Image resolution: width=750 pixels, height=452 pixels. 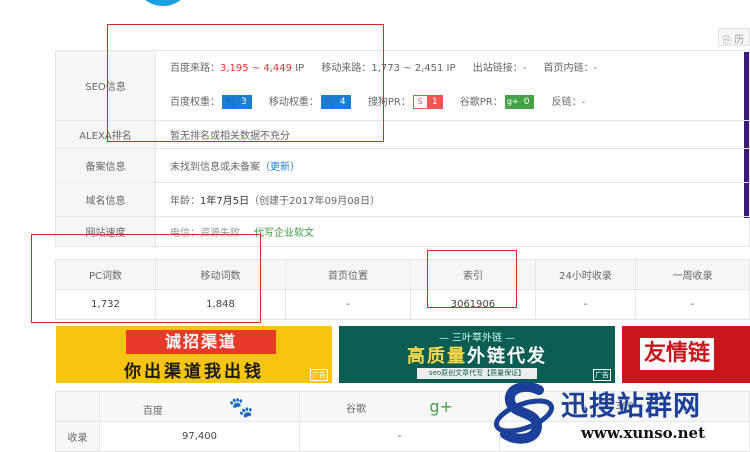 What do you see at coordinates (77, 436) in the screenshot?
I see `rank-row-label: 收录` at bounding box center [77, 436].